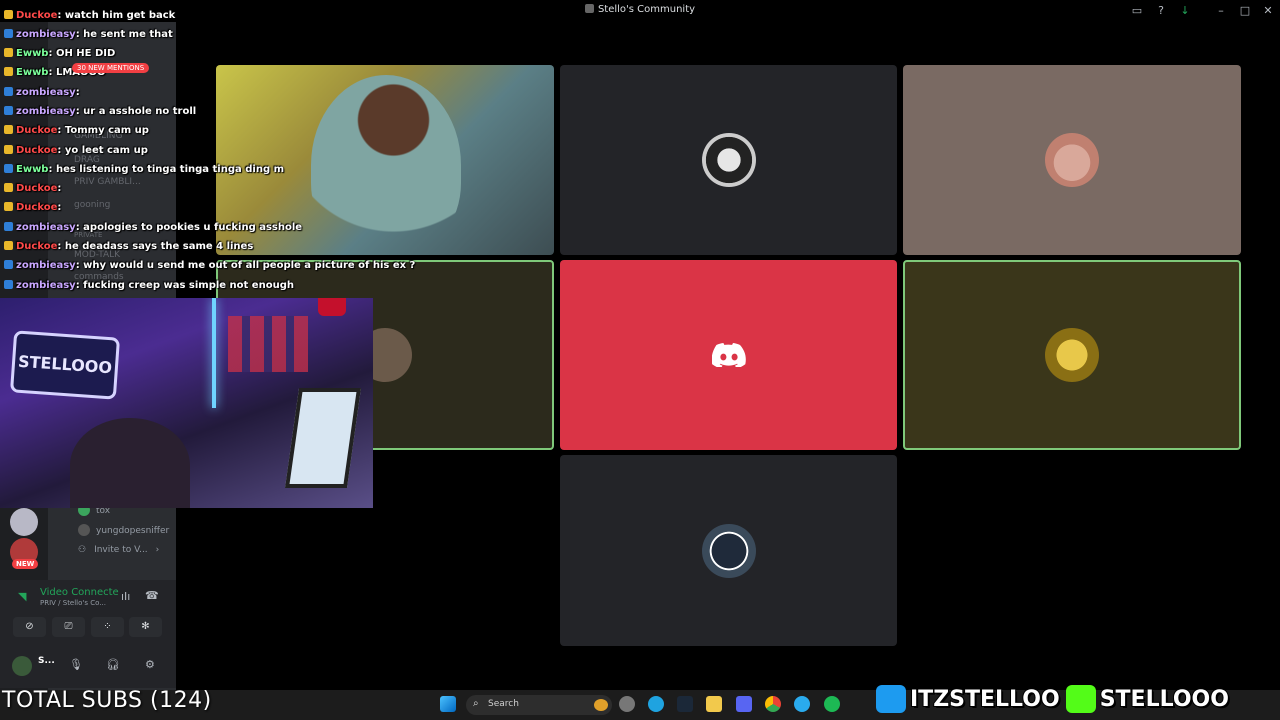 This screenshot has height=720, width=1280. What do you see at coordinates (22, 596) in the screenshot?
I see `signal-icon: ◥` at bounding box center [22, 596].